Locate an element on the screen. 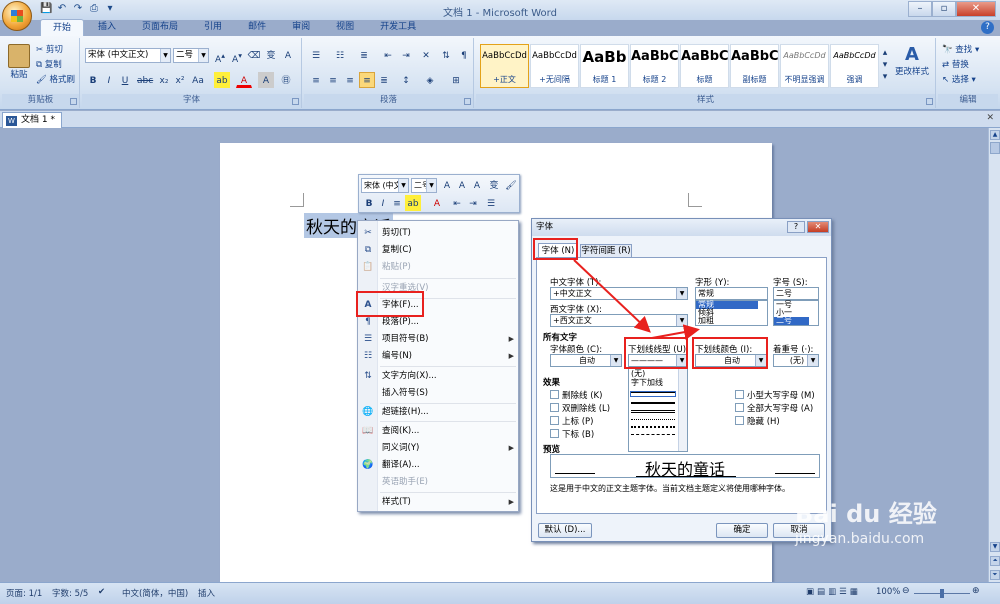 Image resolution: width=1000 pixels, height=604 pixels. font-style-field: 常规 is located at coordinates (731, 293).